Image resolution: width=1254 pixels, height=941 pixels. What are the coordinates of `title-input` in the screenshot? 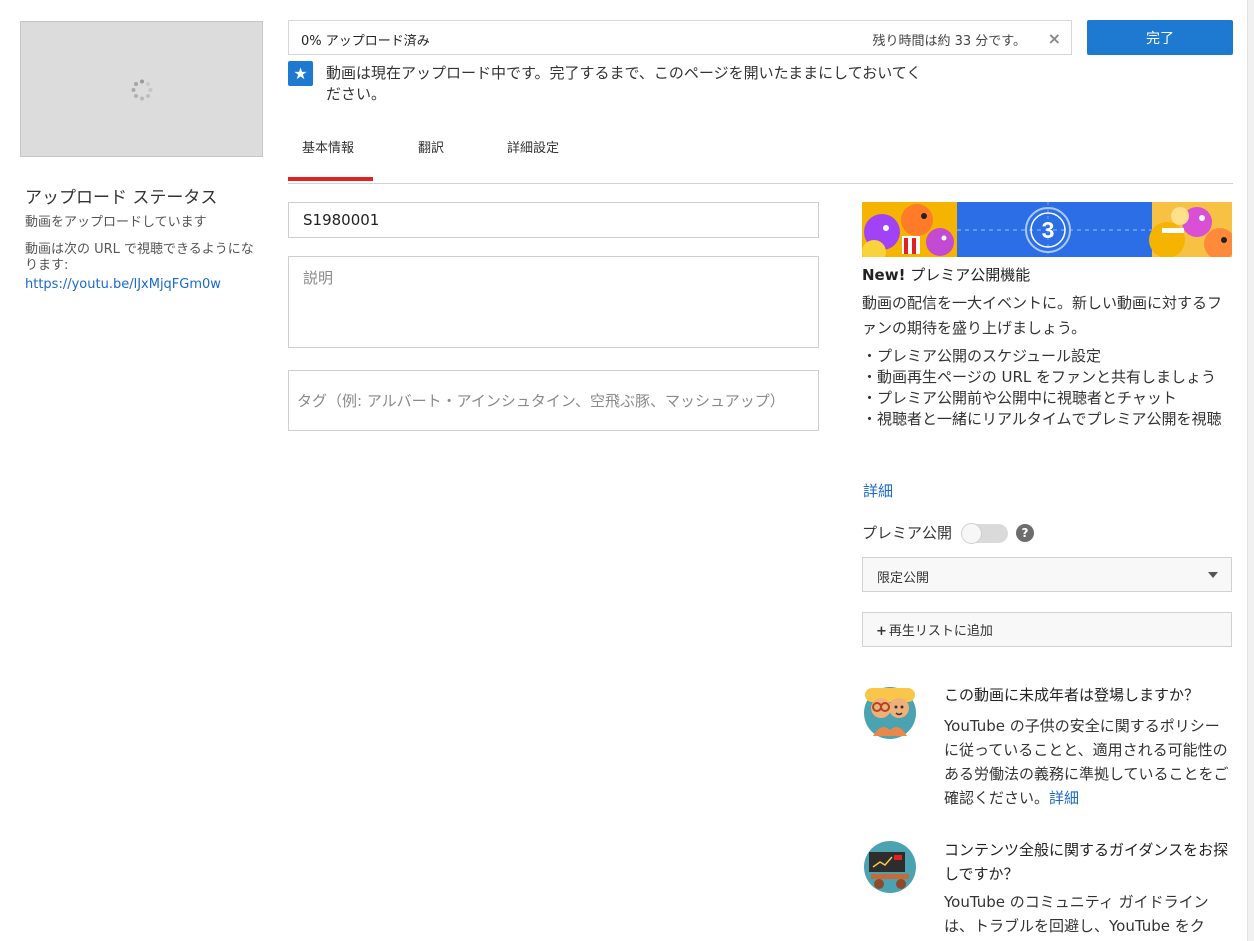 It's located at (553, 220).